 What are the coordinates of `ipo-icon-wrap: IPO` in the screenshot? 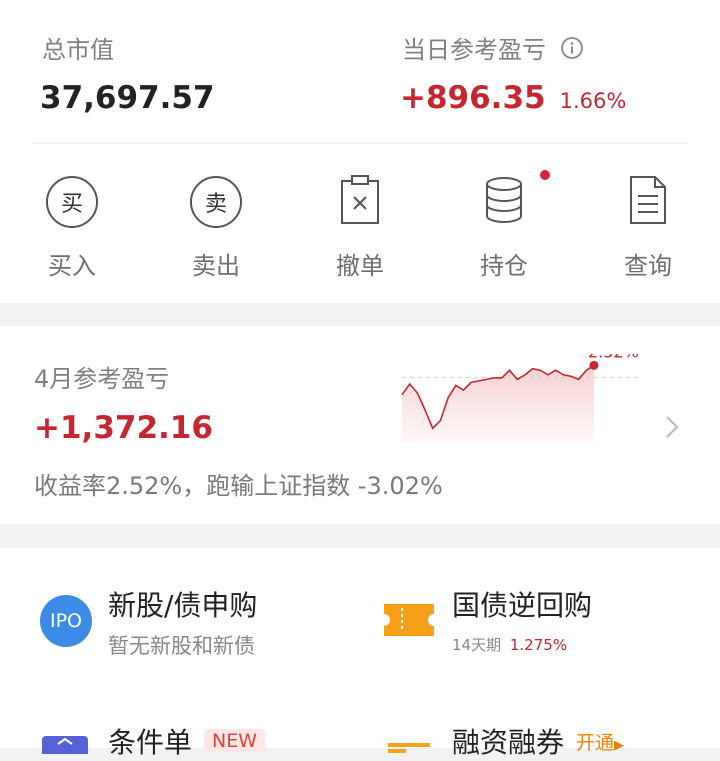 It's located at (66, 621).